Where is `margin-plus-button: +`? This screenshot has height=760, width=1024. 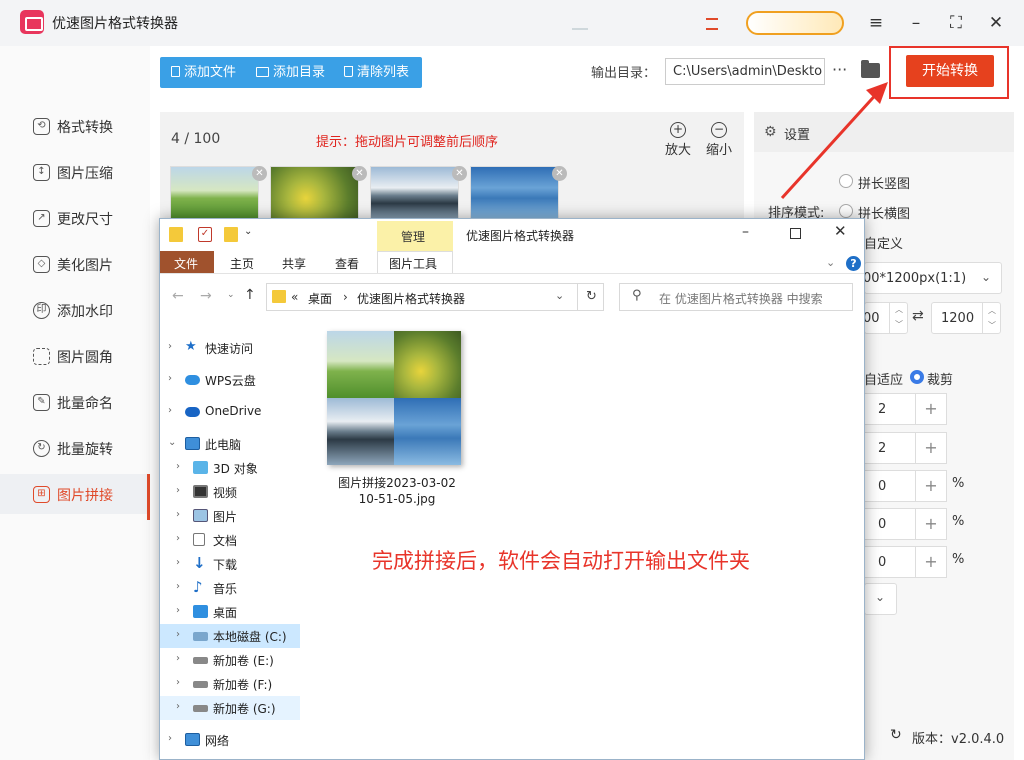
margin-plus-button: + is located at coordinates (931, 524).